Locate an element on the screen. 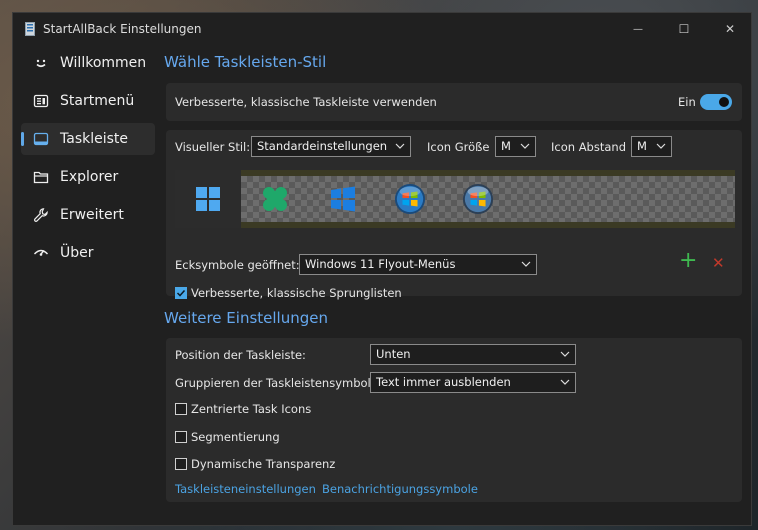 This screenshot has width=758, height=530. remove-button: ✕ is located at coordinates (718, 263).